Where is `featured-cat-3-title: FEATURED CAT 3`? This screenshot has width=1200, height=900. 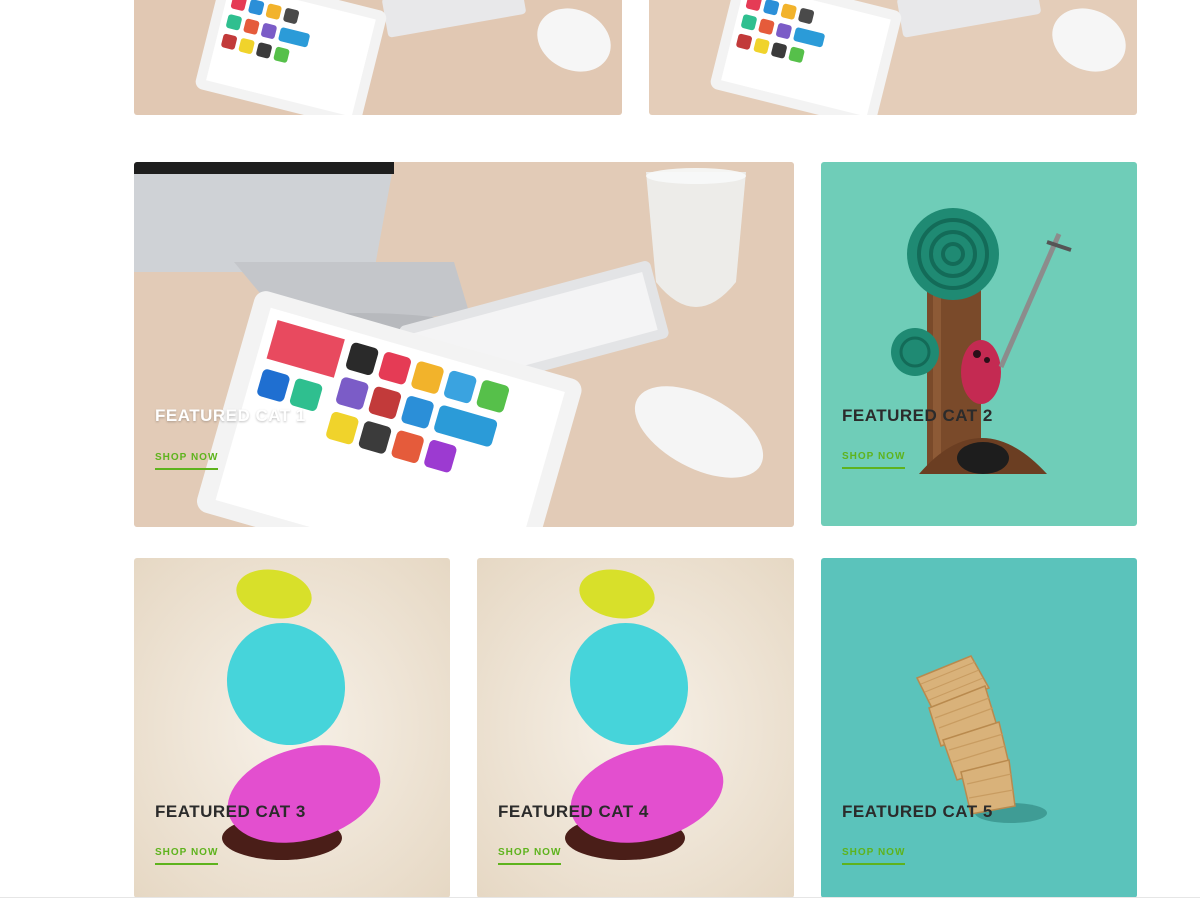
featured-cat-3-title: FEATURED CAT 3 is located at coordinates (230, 811).